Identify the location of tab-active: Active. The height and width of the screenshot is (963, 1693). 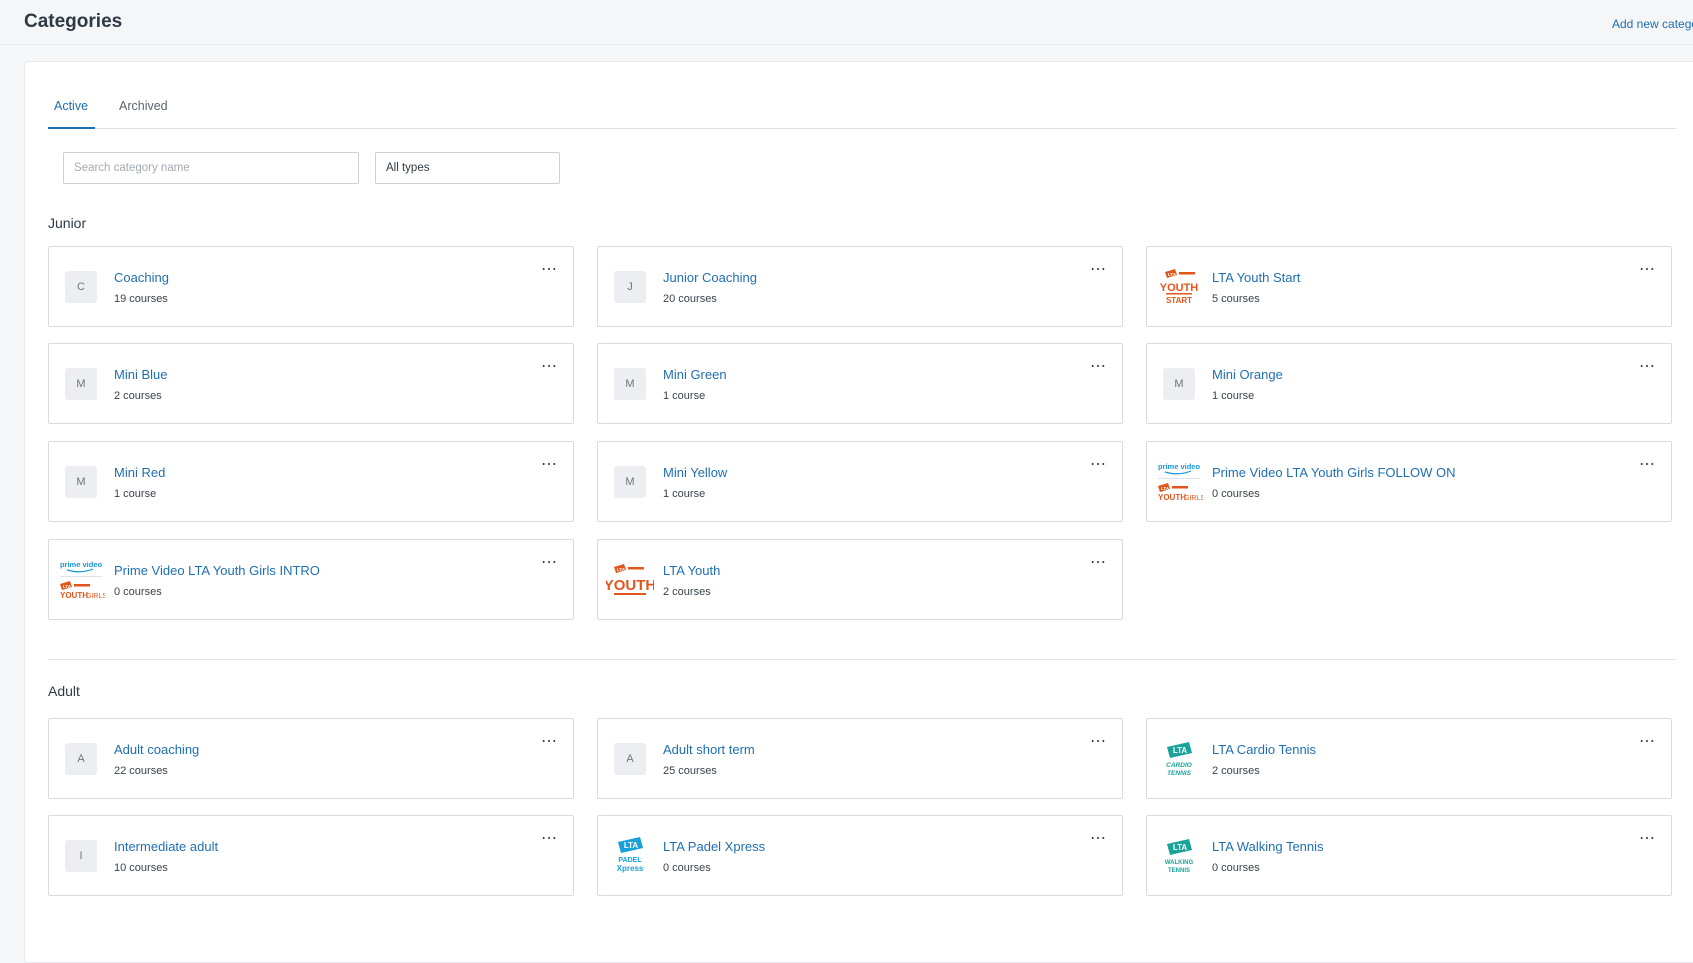
(71, 106).